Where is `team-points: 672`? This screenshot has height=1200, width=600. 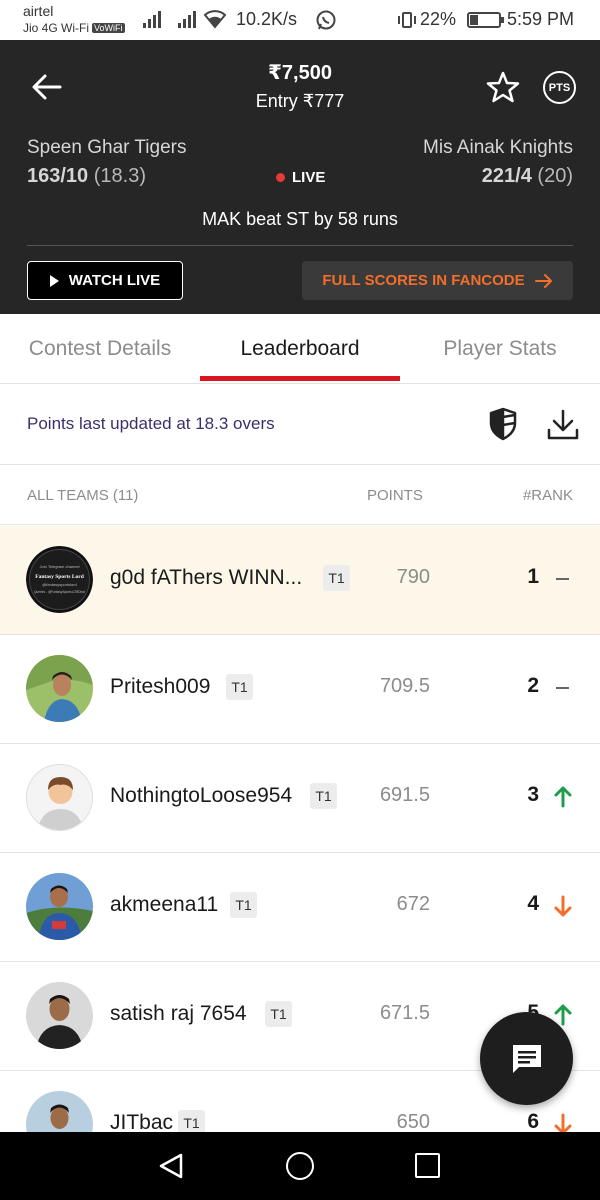 team-points: 672 is located at coordinates (413, 904).